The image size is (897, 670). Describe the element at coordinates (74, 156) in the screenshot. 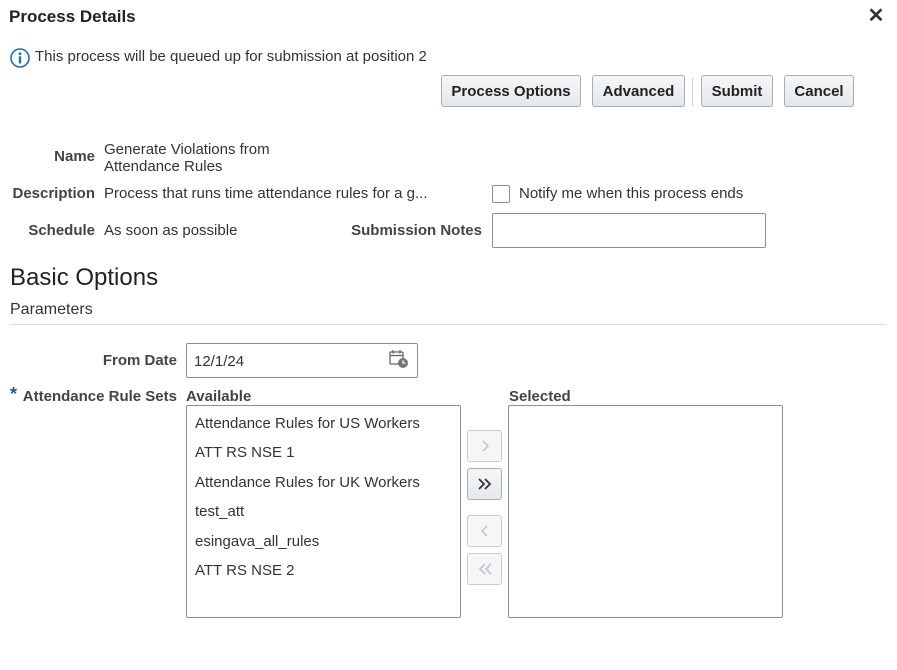

I see `name-label: Name` at that location.